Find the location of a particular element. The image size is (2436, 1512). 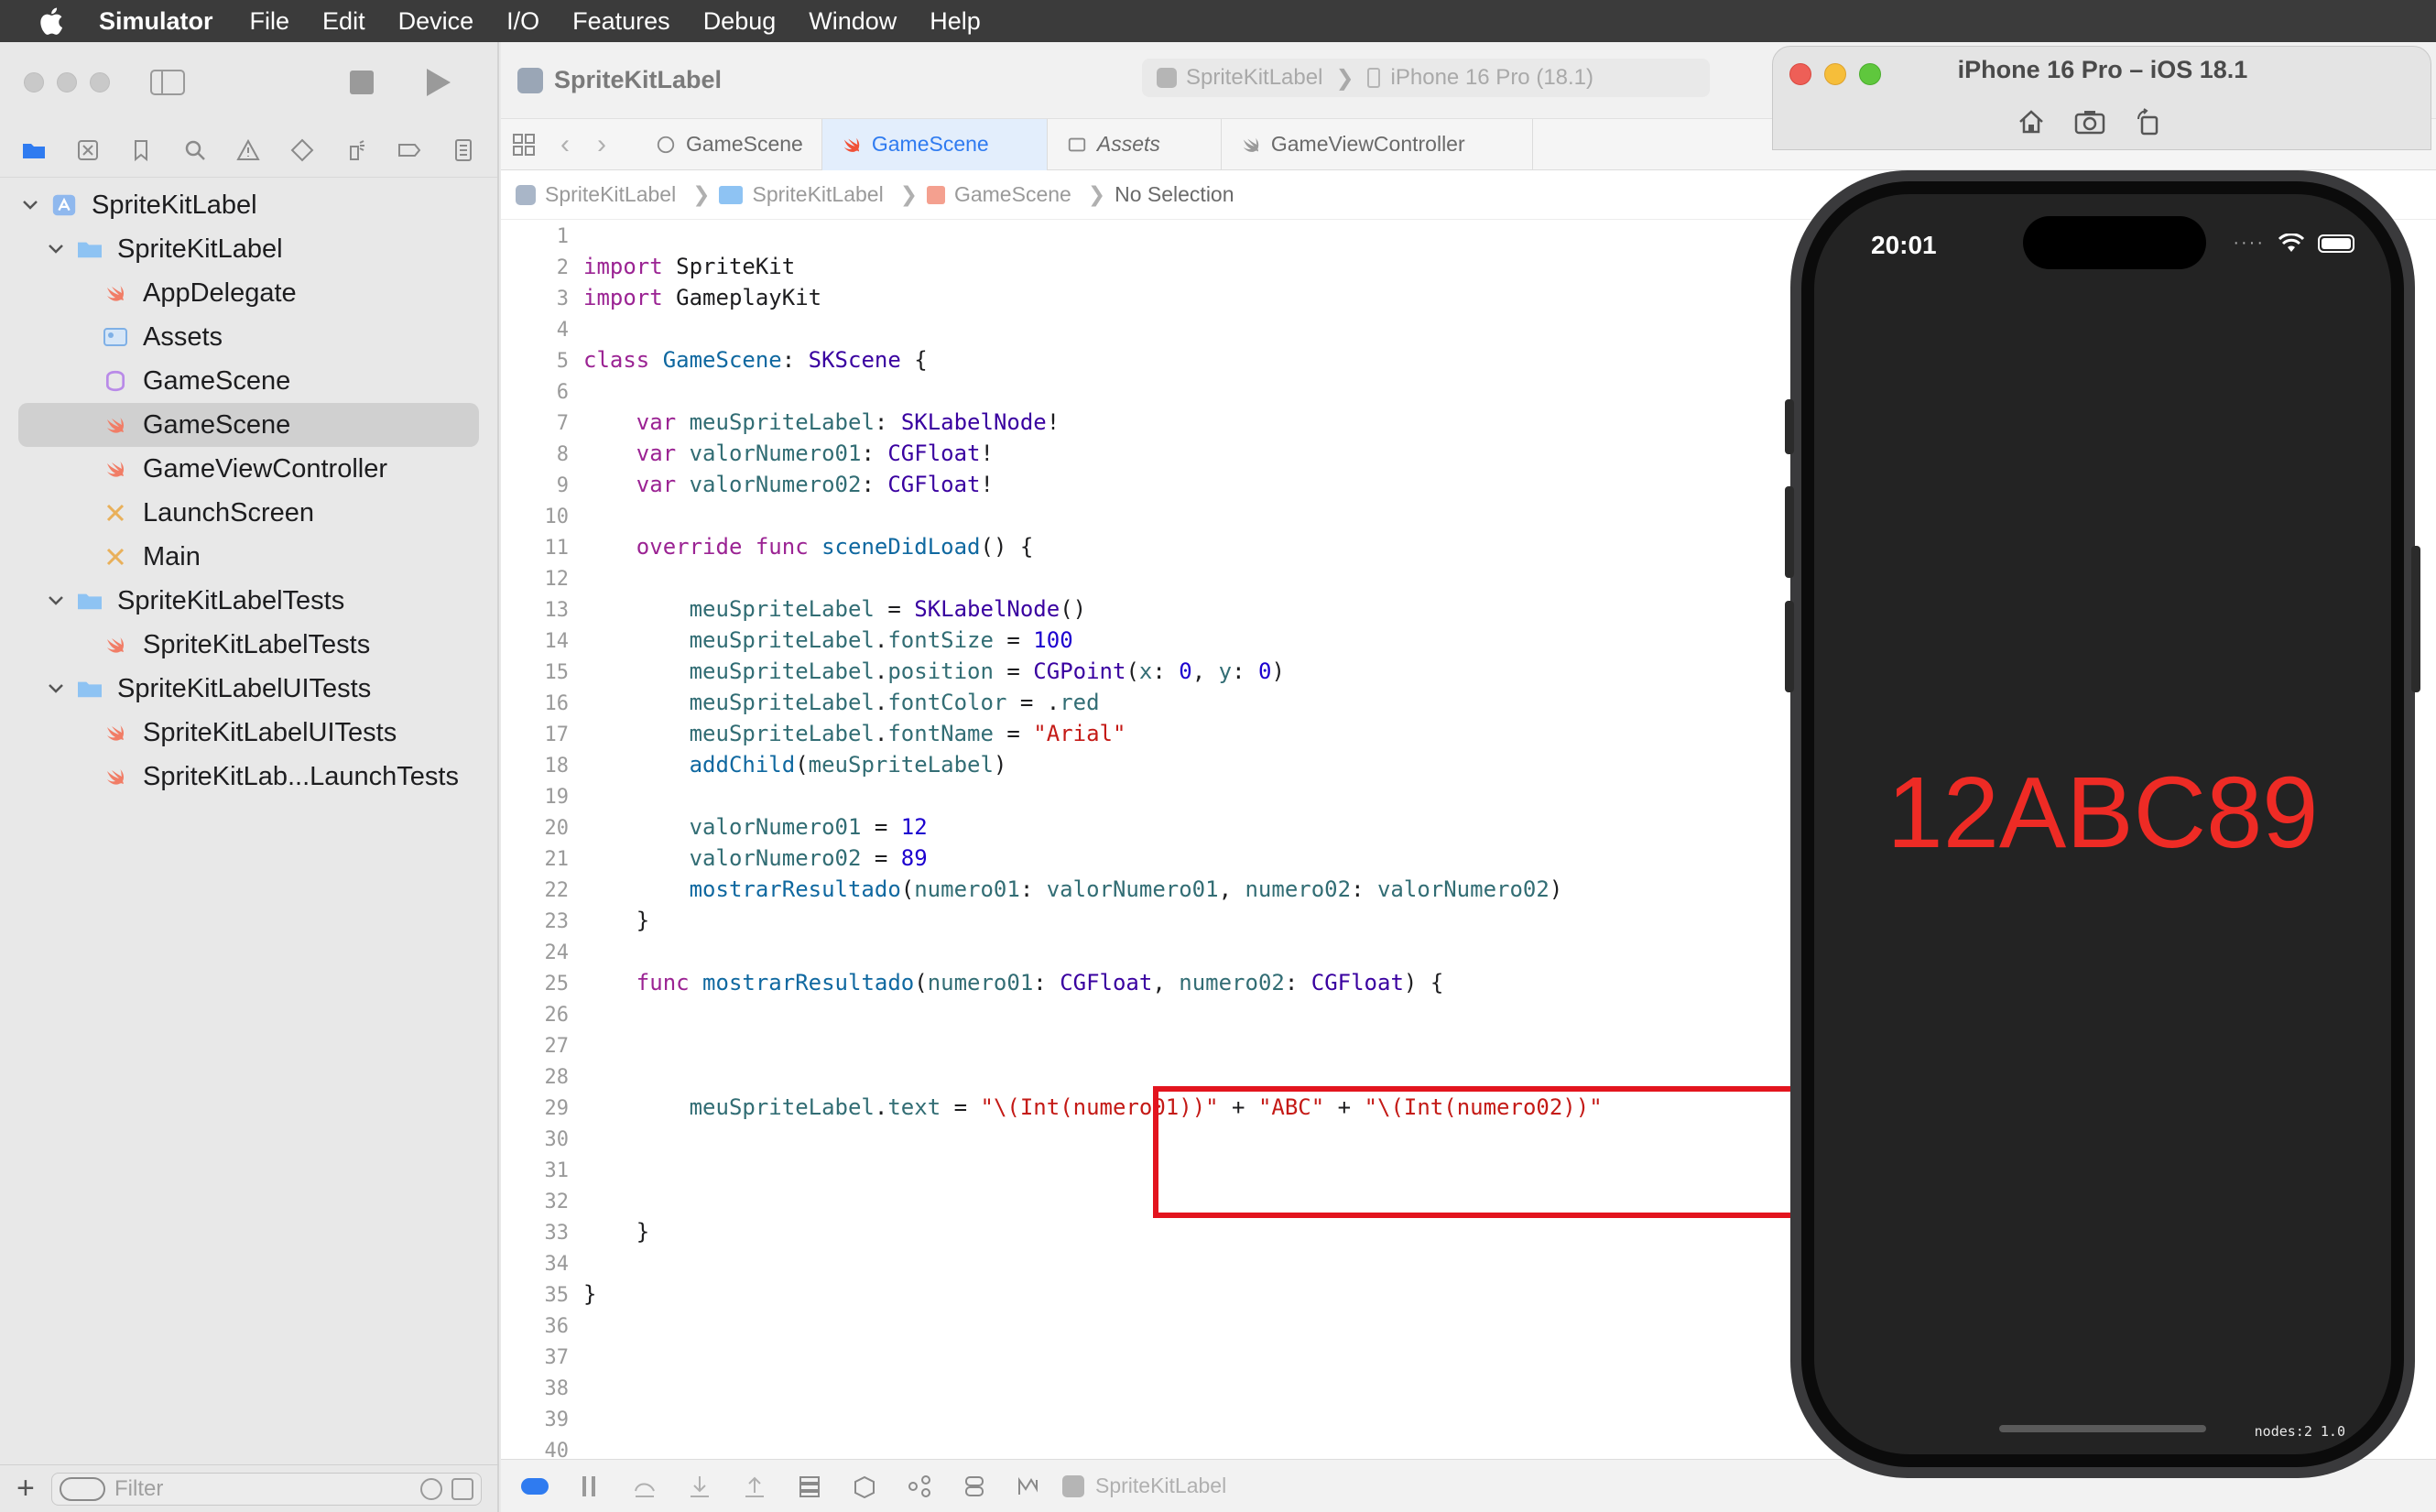

menu-file: File is located at coordinates (270, 21).